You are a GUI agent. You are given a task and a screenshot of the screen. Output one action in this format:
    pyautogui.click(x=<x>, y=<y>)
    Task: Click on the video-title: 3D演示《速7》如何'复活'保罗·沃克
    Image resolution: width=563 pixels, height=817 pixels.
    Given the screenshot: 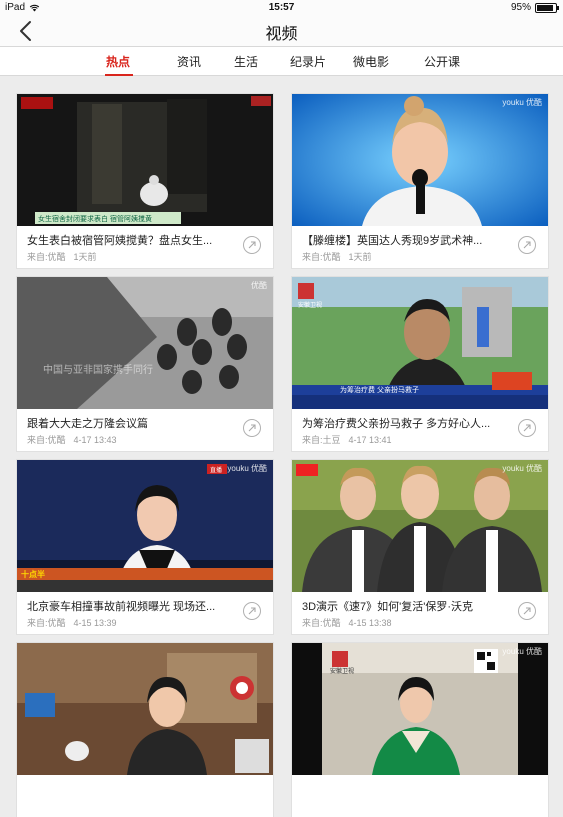 What is the action you would take?
    pyautogui.click(x=388, y=607)
    